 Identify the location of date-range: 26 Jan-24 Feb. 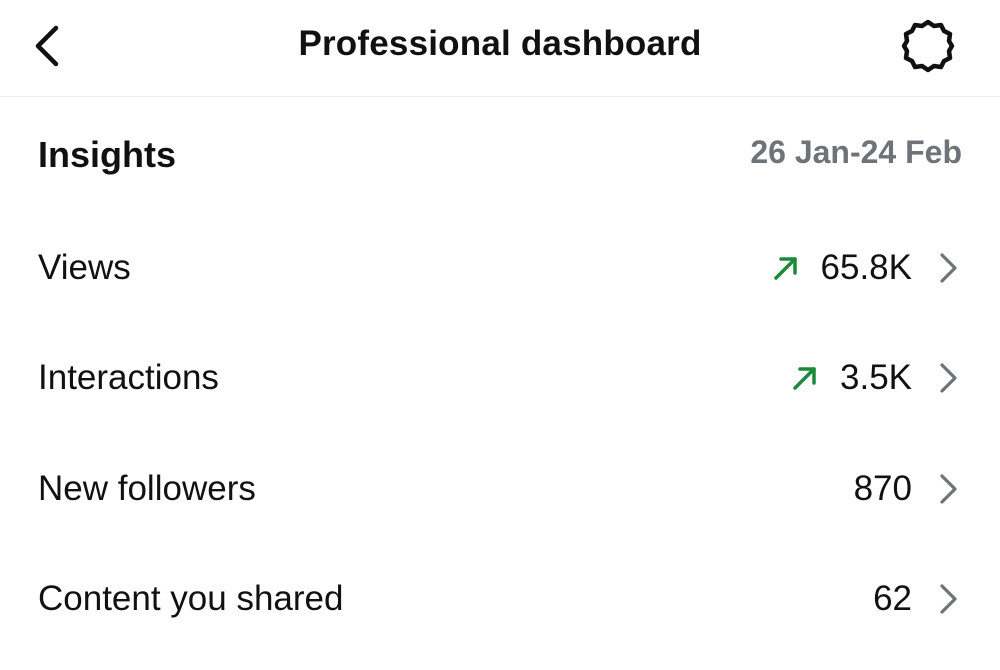
(856, 152).